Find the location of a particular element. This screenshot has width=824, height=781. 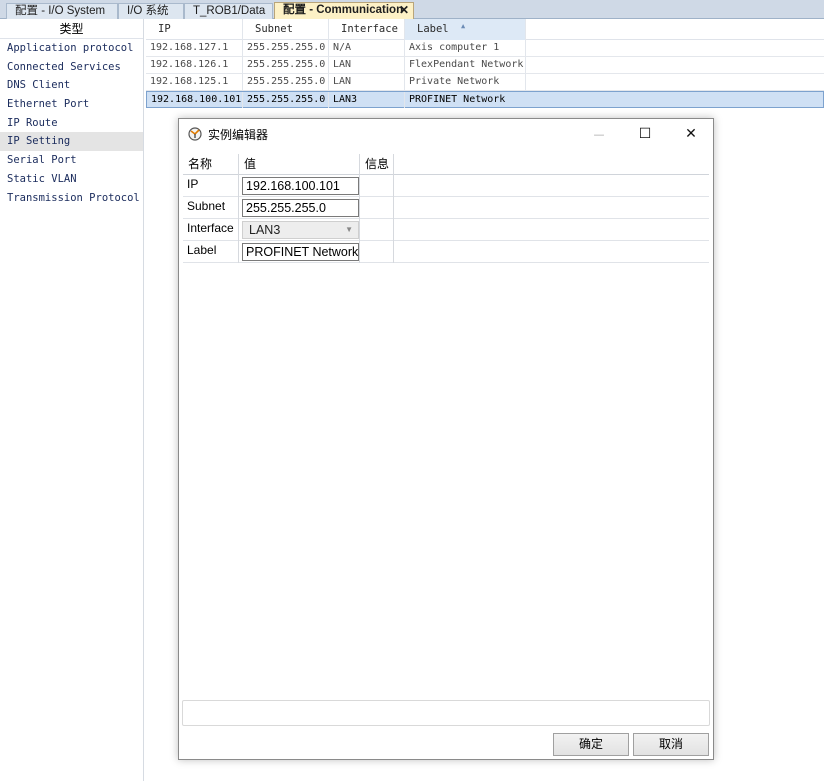

type-list-header: 类型 is located at coordinates (71, 29).